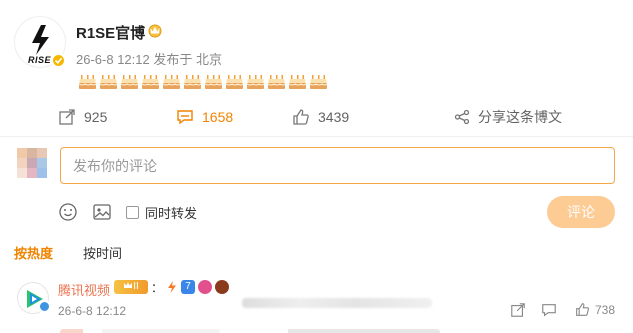  I want to click on repost-also-checkbox: 同时转发, so click(161, 212).